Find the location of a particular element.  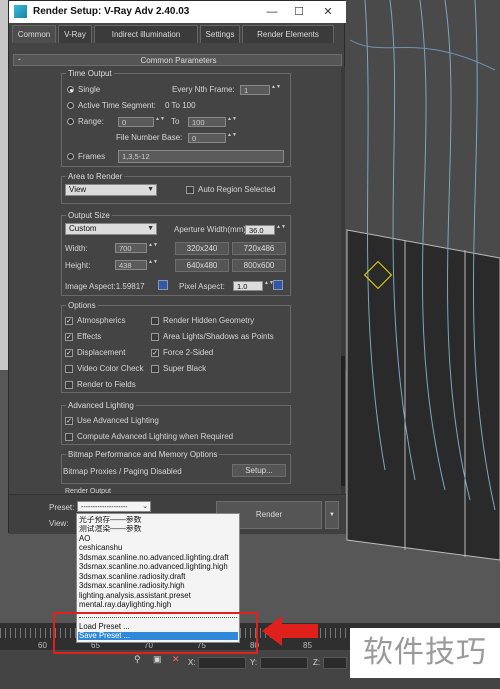

active-segment-radio is located at coordinates (70, 105).